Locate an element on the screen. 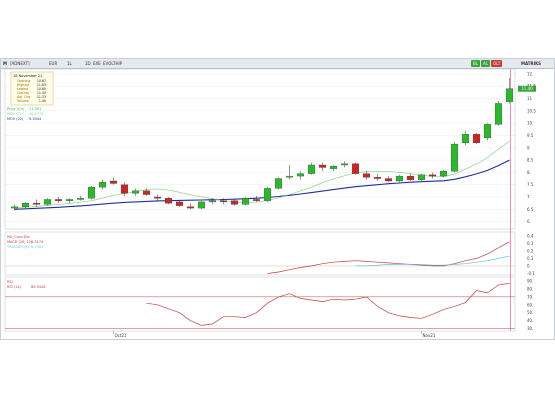 The width and height of the screenshot is (555, 400). price-legend-name: MOV (22) is located at coordinates (15, 119).